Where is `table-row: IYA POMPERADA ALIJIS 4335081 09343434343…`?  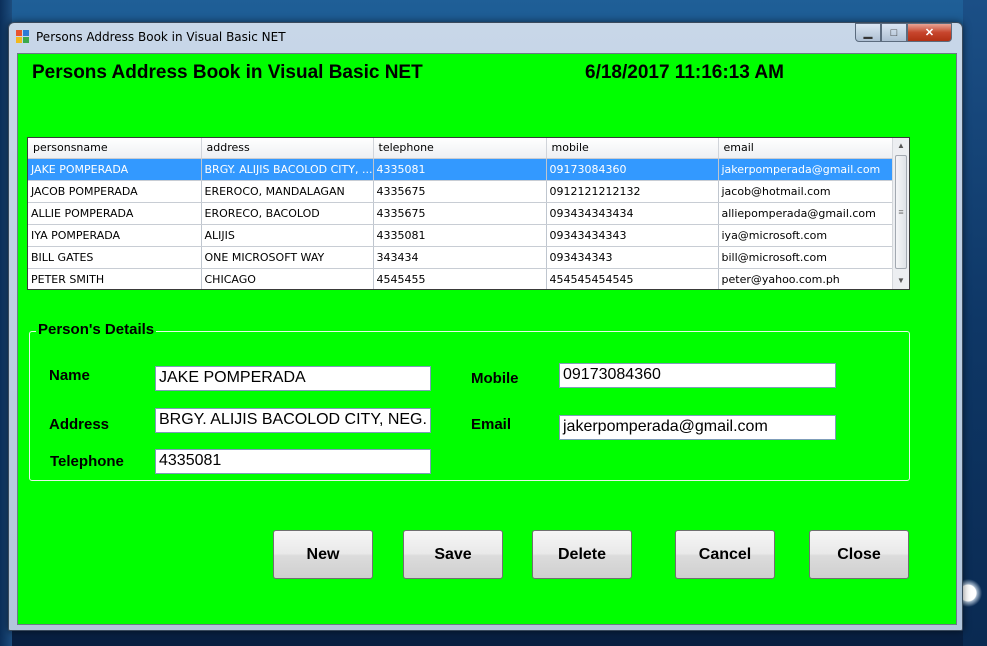 table-row: IYA POMPERADA ALIJIS 4335081 09343434343… is located at coordinates (461, 235).